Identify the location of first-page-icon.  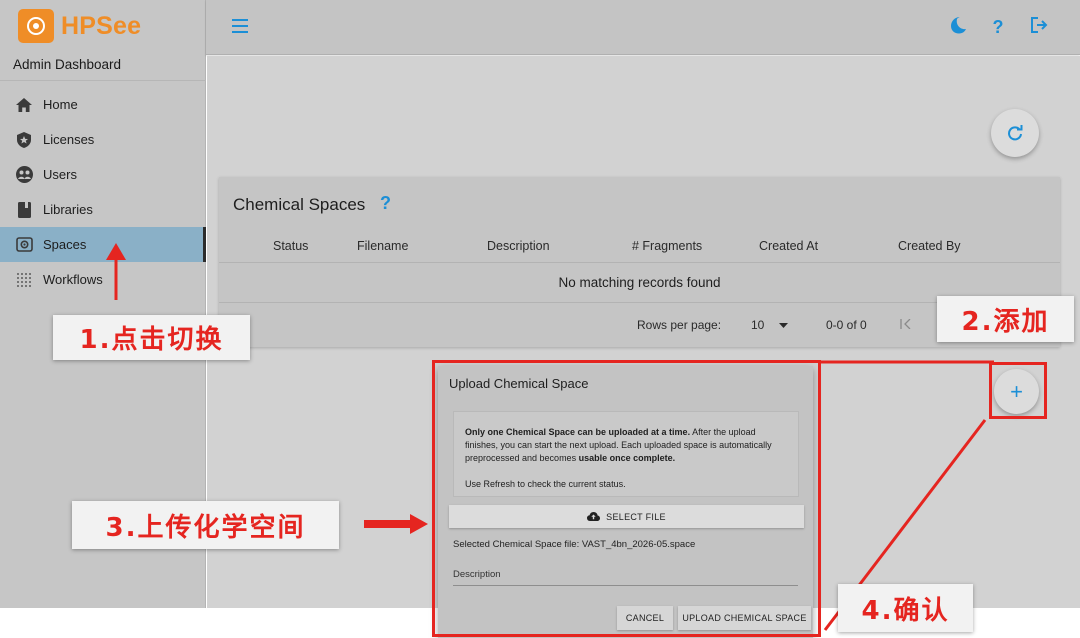
(905, 325).